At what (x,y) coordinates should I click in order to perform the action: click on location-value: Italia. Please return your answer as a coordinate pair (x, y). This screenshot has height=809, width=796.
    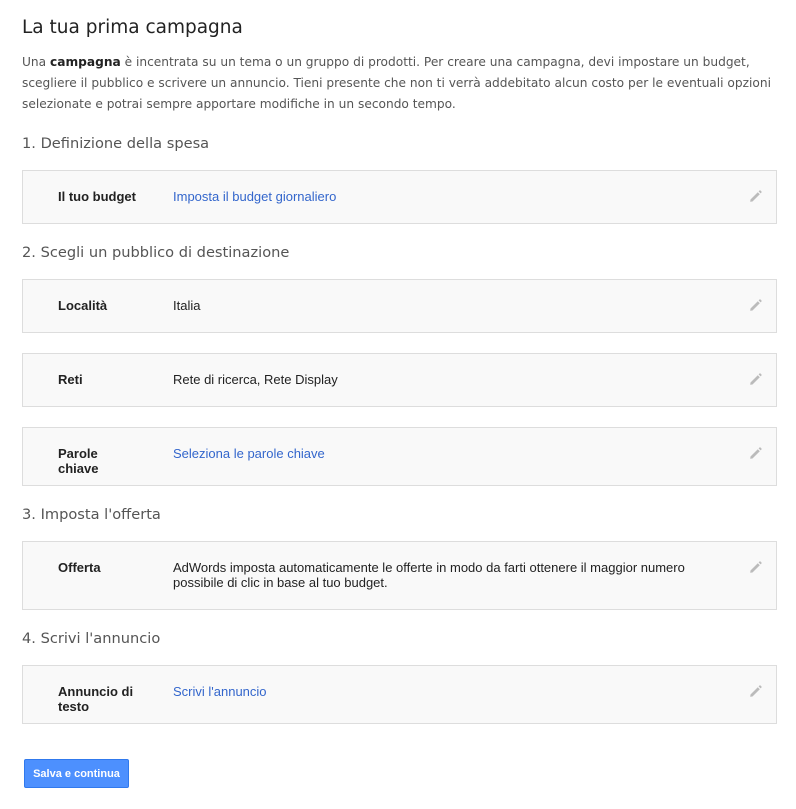
    Looking at the image, I should click on (187, 305).